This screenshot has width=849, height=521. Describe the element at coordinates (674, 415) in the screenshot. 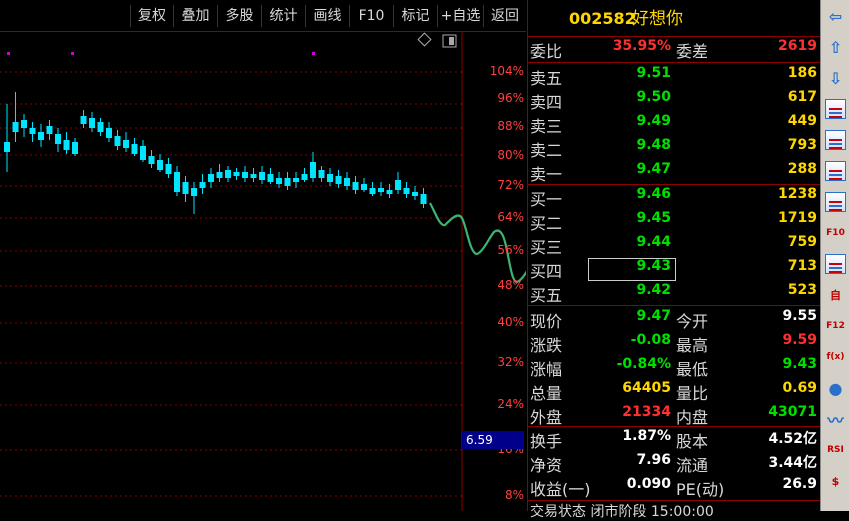

I see `stat-row: 外盘 21334 内盘 43071` at that location.